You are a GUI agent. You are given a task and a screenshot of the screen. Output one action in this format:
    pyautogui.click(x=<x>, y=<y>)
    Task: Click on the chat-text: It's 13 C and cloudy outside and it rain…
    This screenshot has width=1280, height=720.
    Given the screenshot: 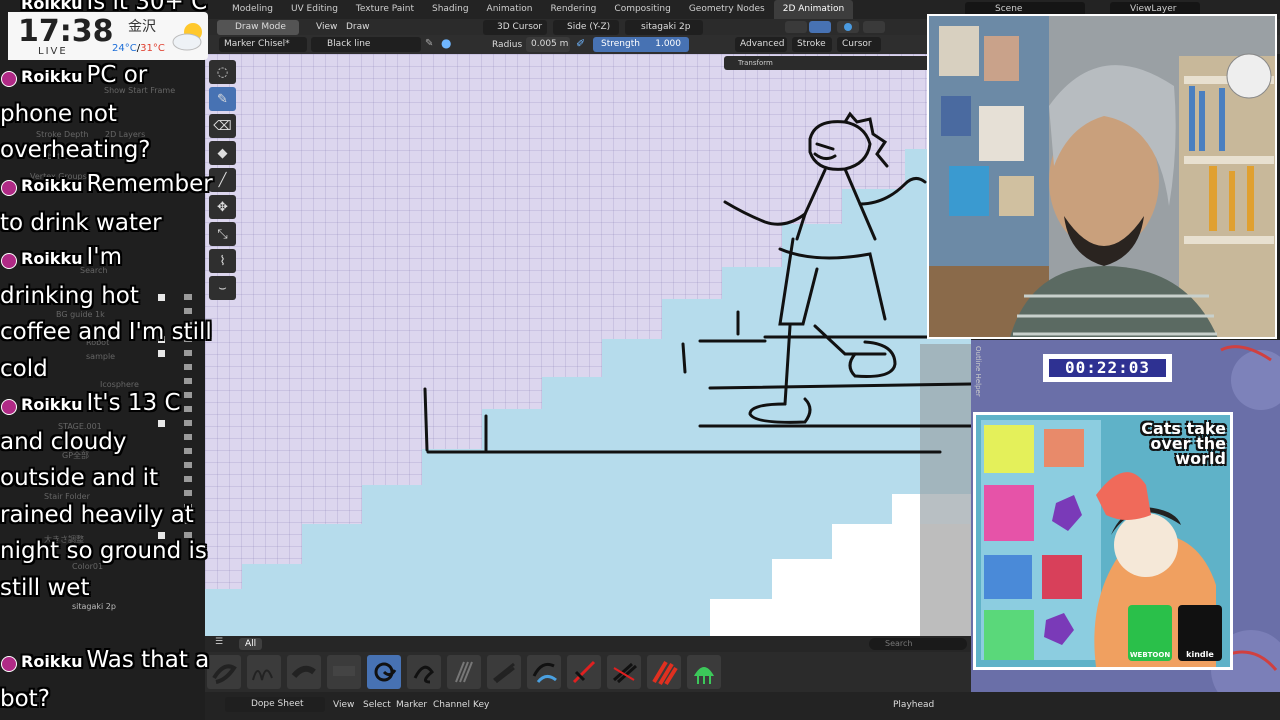 What is the action you would take?
    pyautogui.click(x=103, y=495)
    